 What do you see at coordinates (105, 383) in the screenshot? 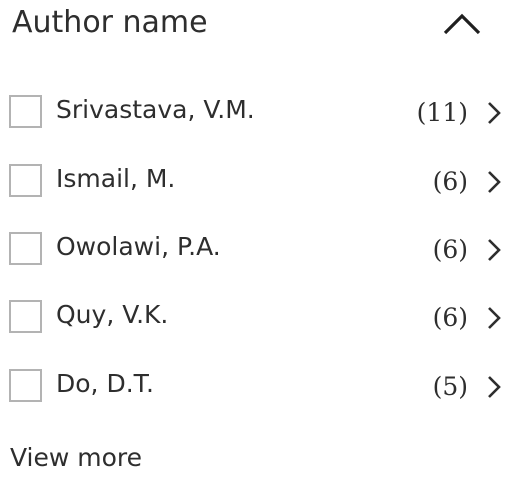
I see `author-name-label: Do, D.T.` at bounding box center [105, 383].